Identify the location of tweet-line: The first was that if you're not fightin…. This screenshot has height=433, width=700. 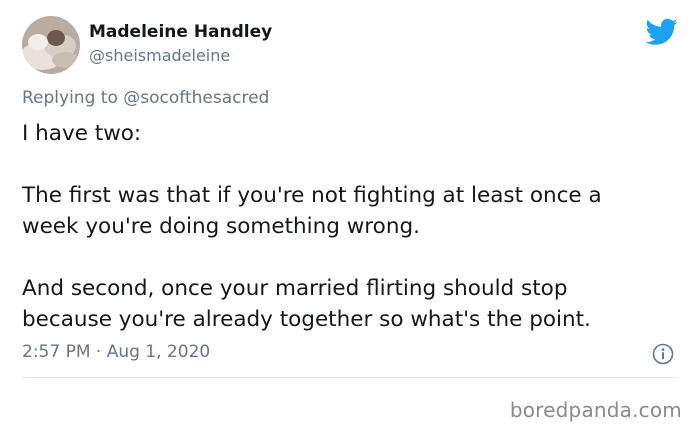
(312, 195).